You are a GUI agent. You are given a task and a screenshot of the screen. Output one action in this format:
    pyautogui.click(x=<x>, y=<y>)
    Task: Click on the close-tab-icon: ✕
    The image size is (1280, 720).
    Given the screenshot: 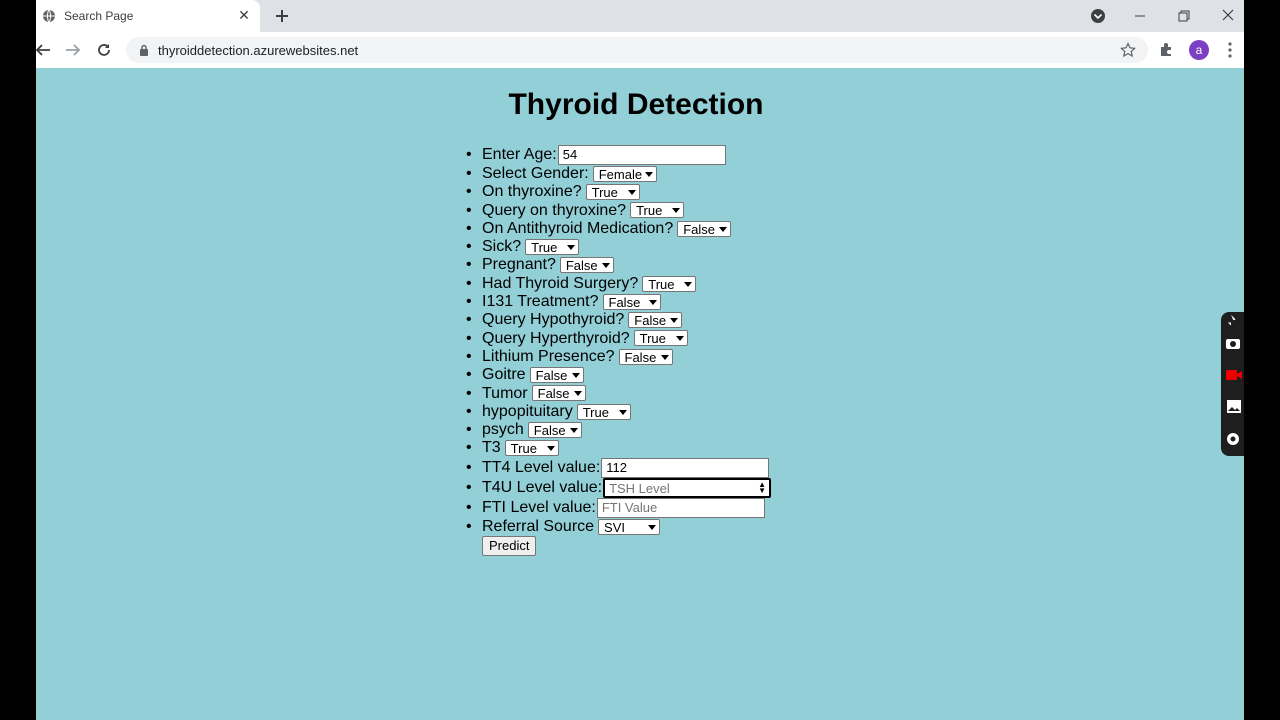 What is the action you would take?
    pyautogui.click(x=244, y=15)
    